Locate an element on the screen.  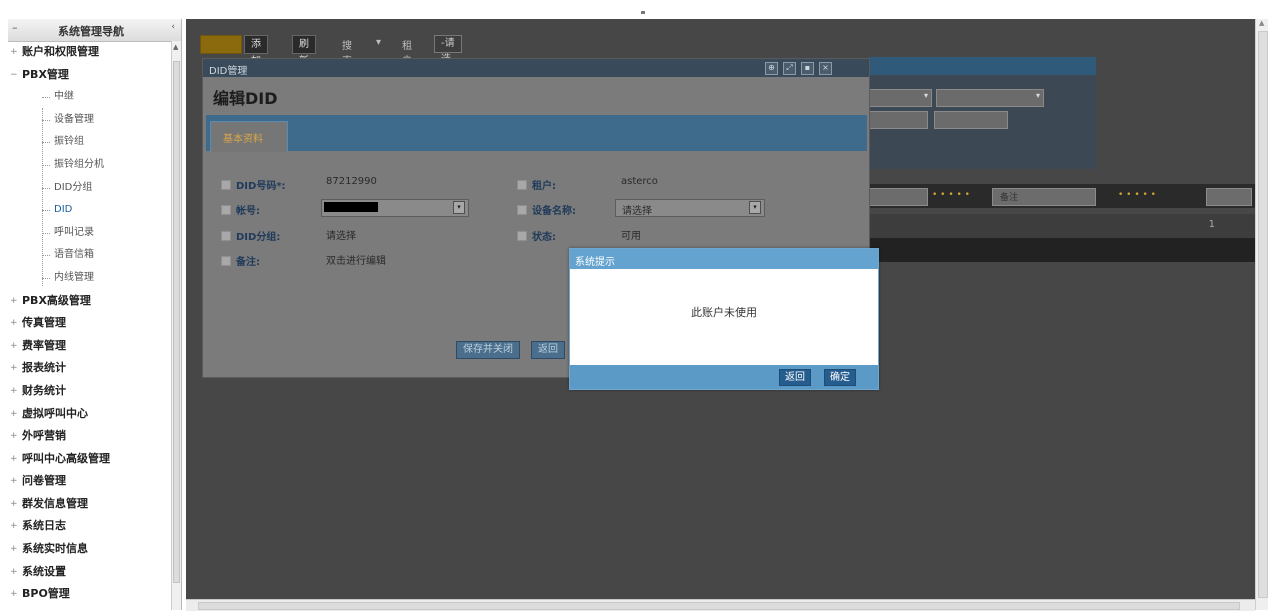
save-and-close-button: 保存并关闭 is located at coordinates (488, 350).